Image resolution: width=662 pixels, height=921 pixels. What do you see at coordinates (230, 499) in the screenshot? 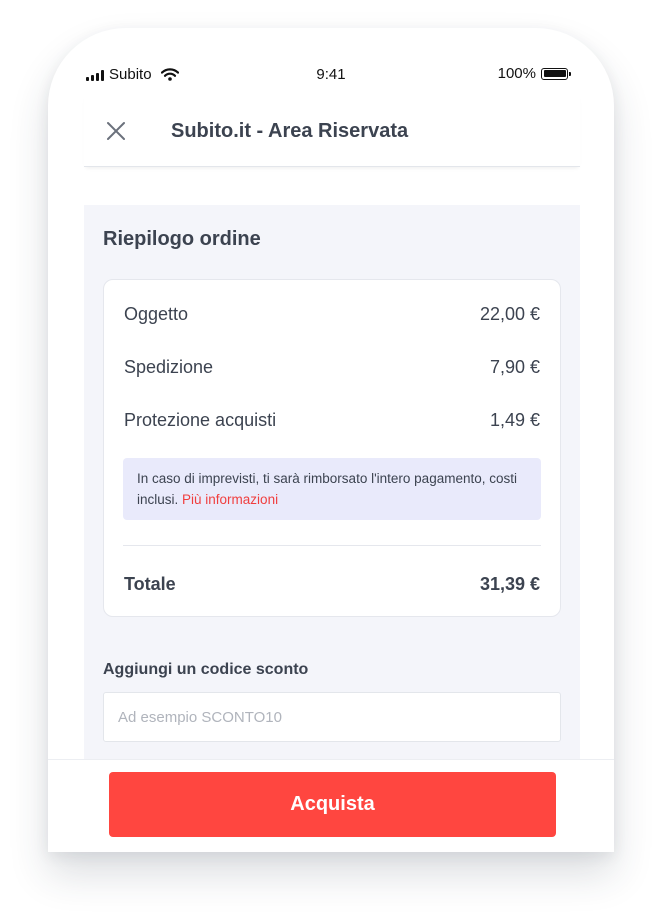
I see `more-info-link: Più informazioni` at bounding box center [230, 499].